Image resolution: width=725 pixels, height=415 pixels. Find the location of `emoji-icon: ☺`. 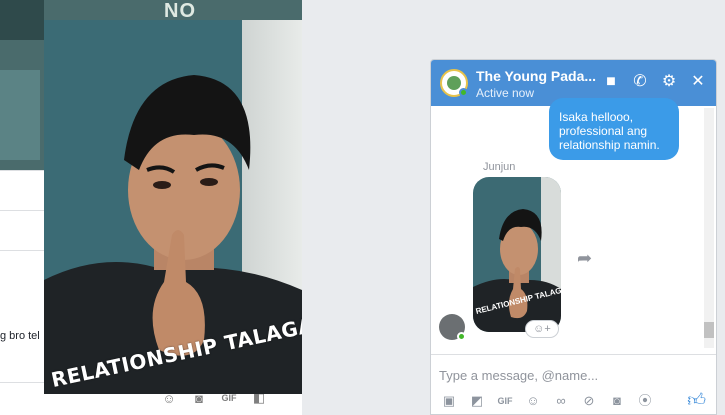

emoji-icon: ☺ is located at coordinates (533, 401).